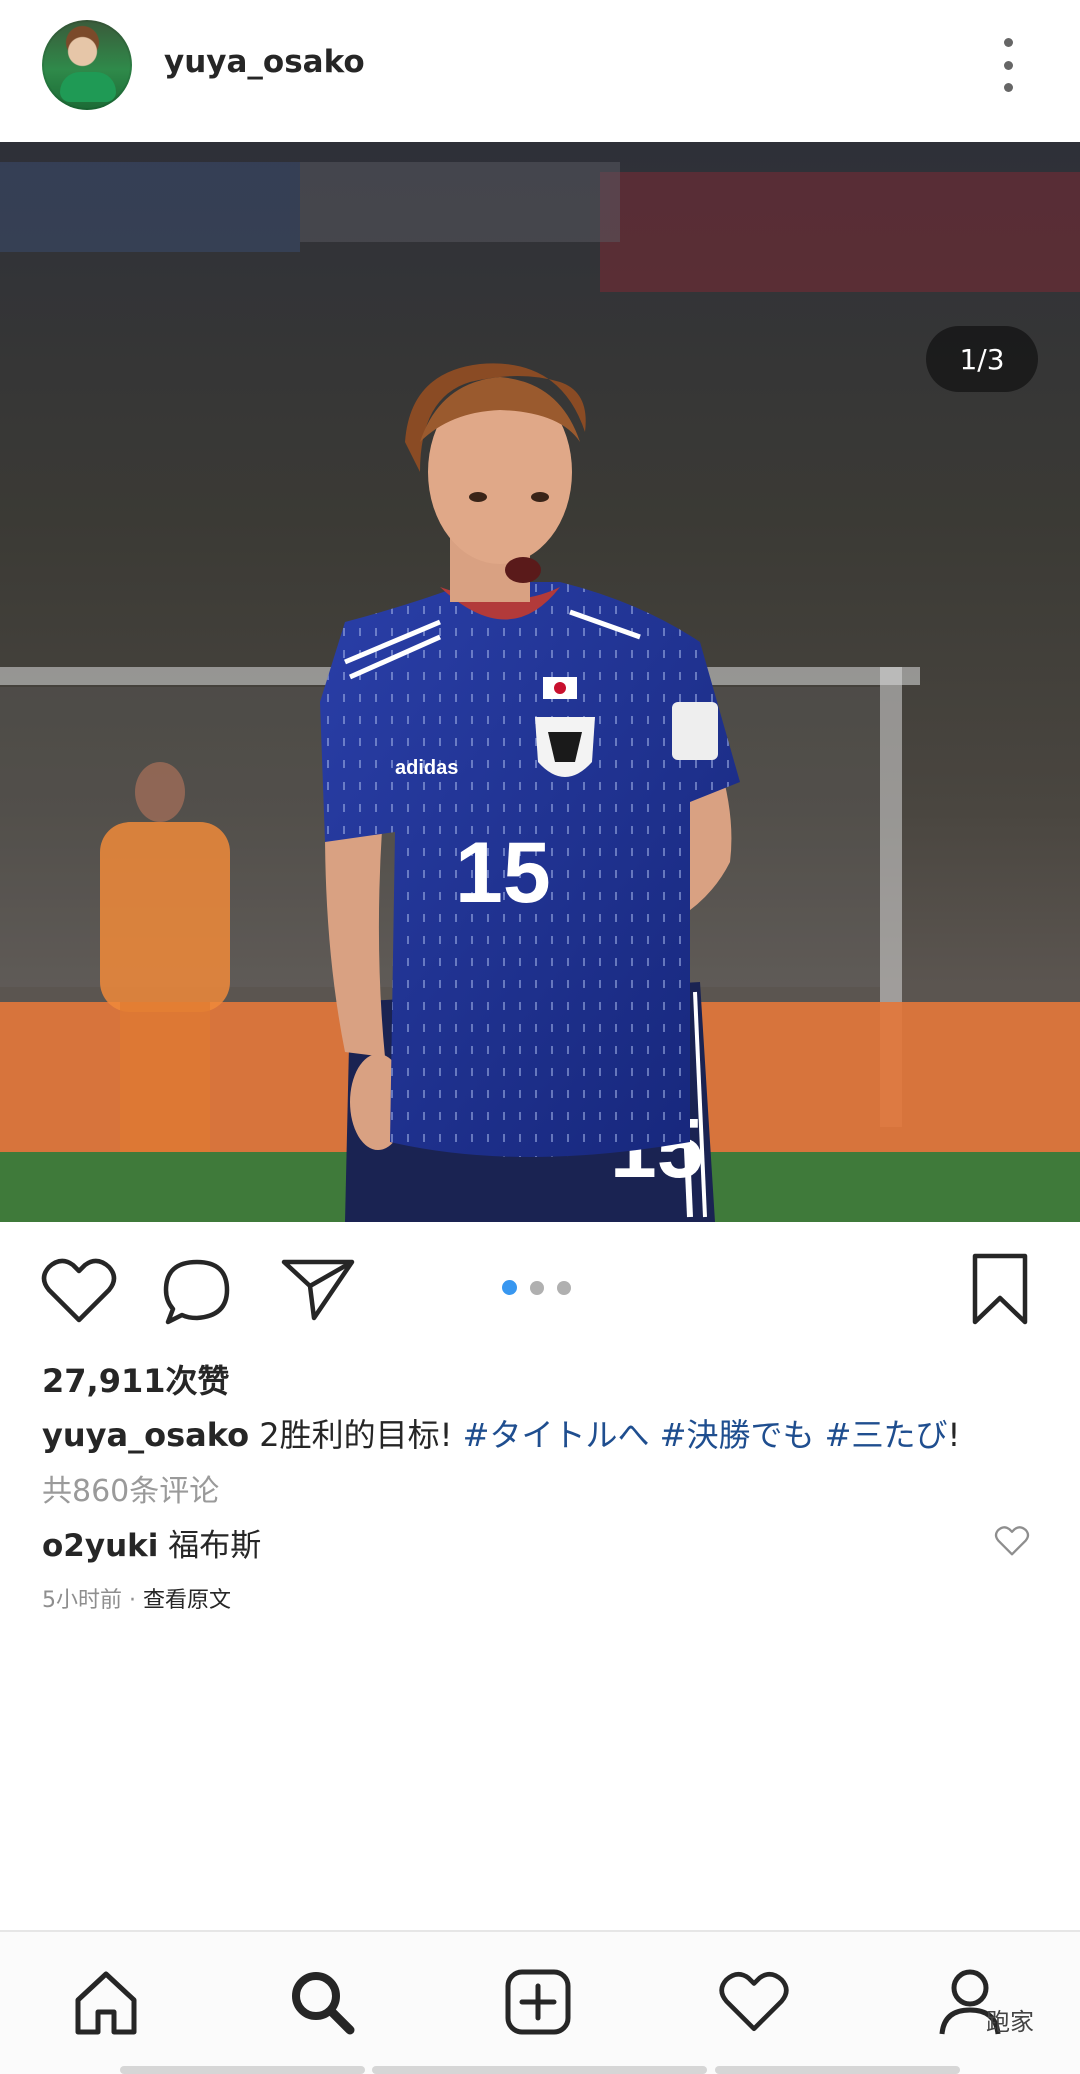 The width and height of the screenshot is (1080, 2074). I want to click on post-caption: yuya_osako 2胜利的目标! #タイトルへ #決勝でも #三たび!, so click(501, 1433).